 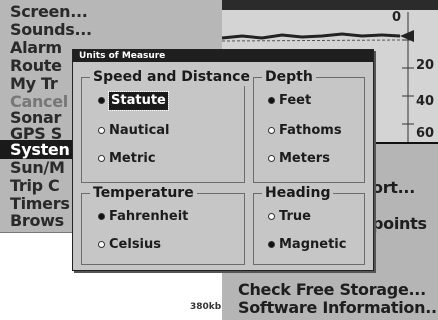 I want to click on depth-title: Depth, so click(x=289, y=77).